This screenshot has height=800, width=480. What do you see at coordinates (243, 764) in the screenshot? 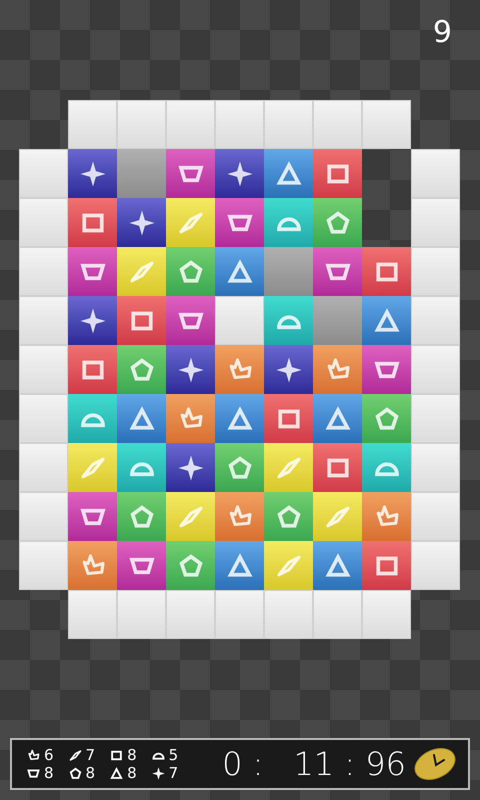
I see `timer-minutes: 0 :` at bounding box center [243, 764].